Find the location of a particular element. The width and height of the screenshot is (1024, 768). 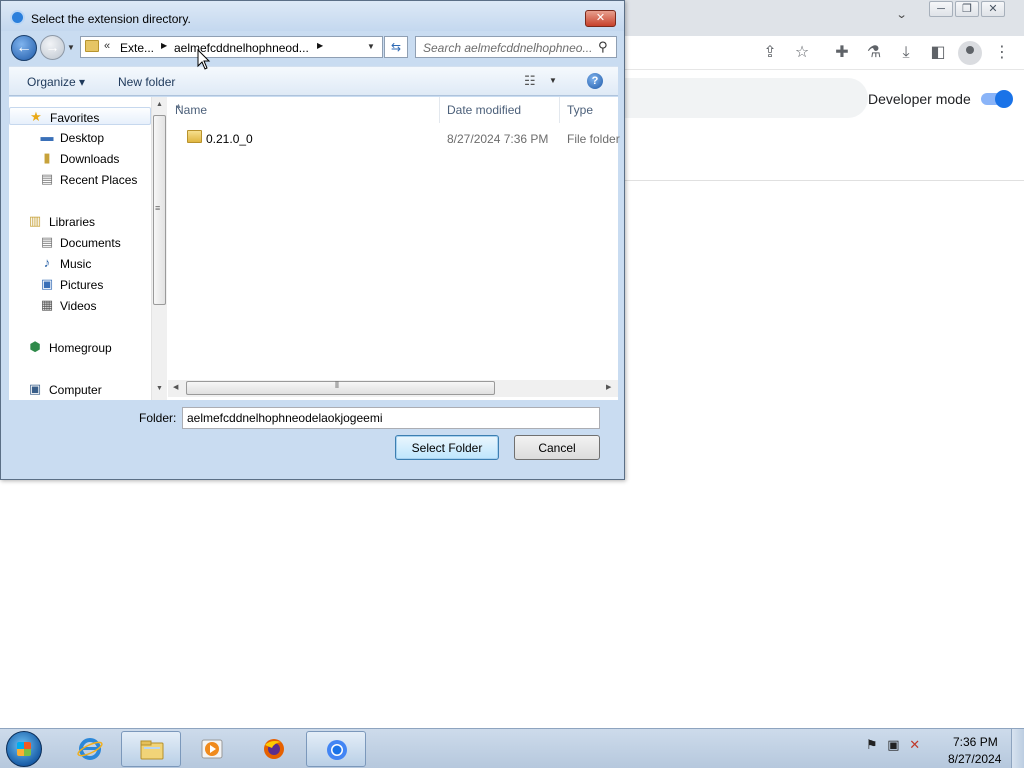

volume-muted-icon: ✕ is located at coordinates (914, 744).